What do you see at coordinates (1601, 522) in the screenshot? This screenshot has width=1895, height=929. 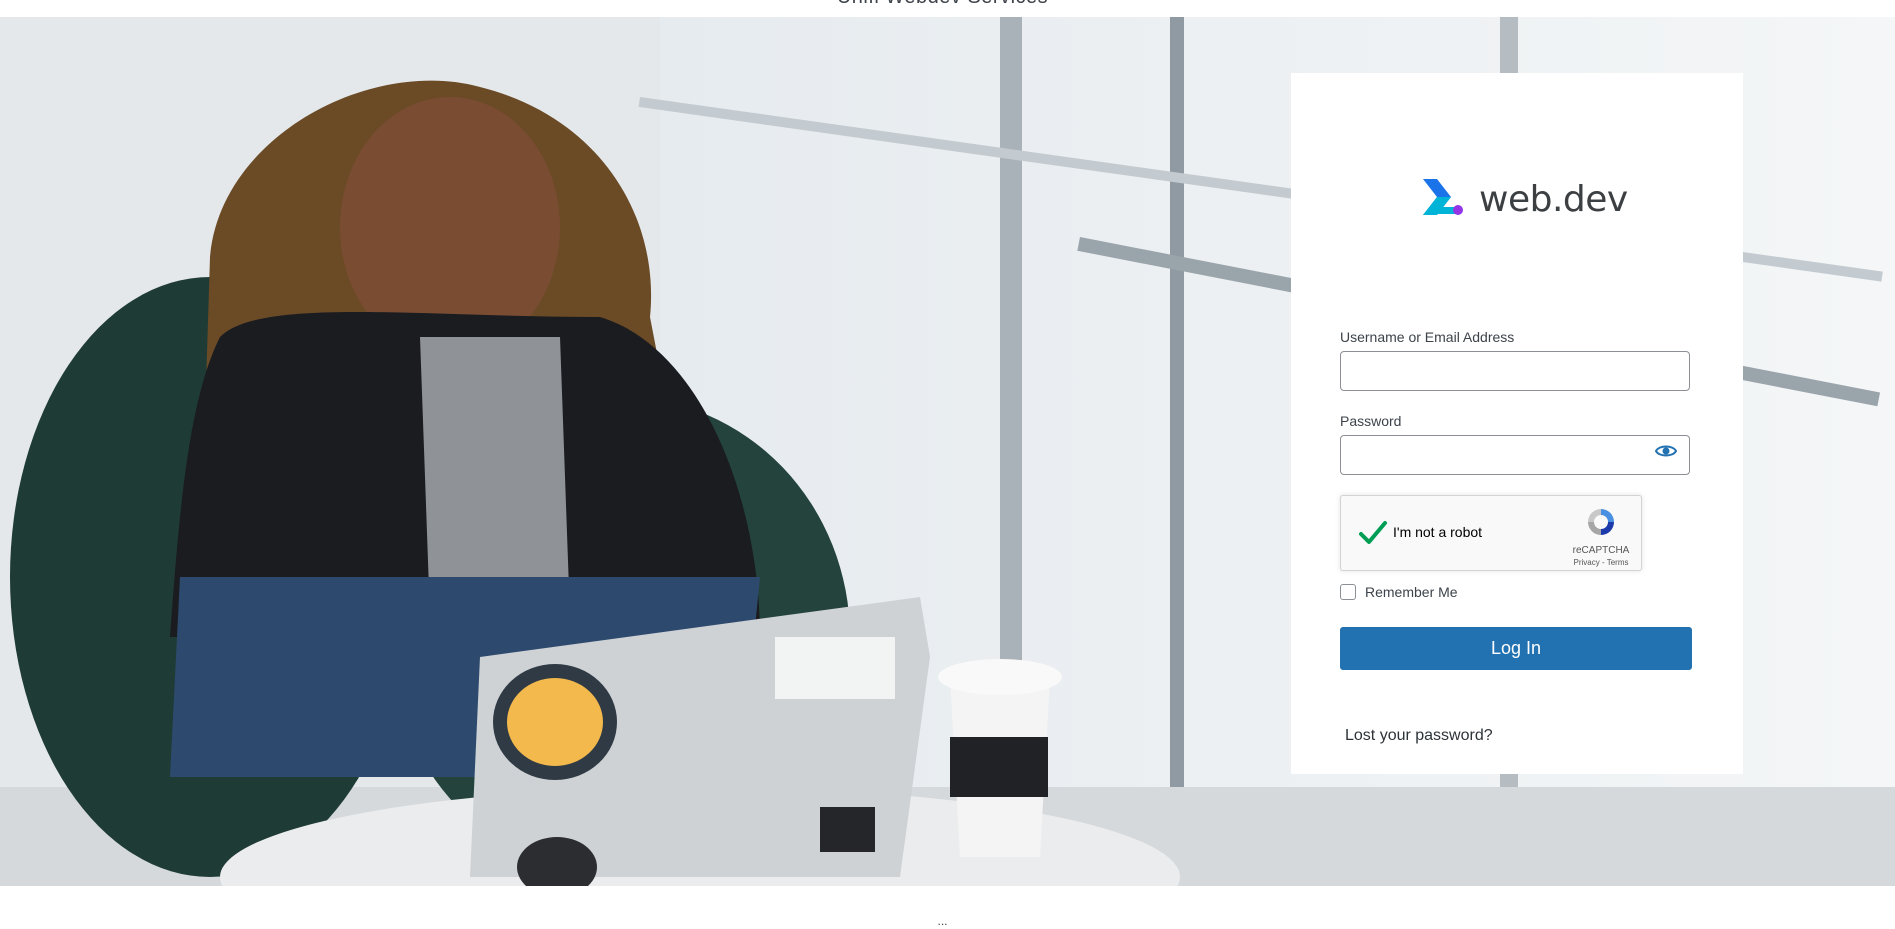 I see `recaptcha-logo-icon` at bounding box center [1601, 522].